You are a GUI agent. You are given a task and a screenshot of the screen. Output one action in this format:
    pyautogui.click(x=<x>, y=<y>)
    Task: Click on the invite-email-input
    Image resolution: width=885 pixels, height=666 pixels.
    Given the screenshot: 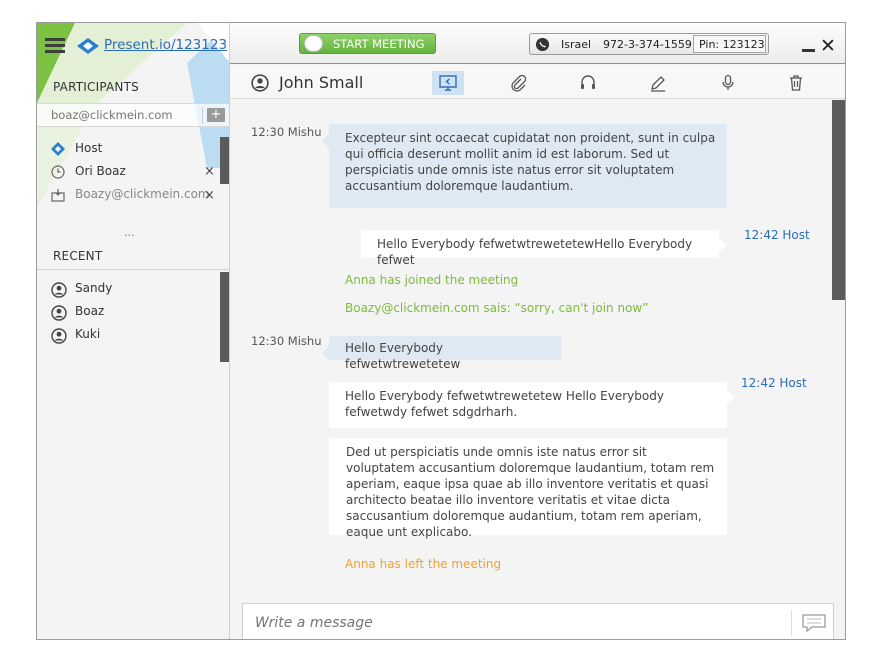 What is the action you would take?
    pyautogui.click(x=126, y=115)
    